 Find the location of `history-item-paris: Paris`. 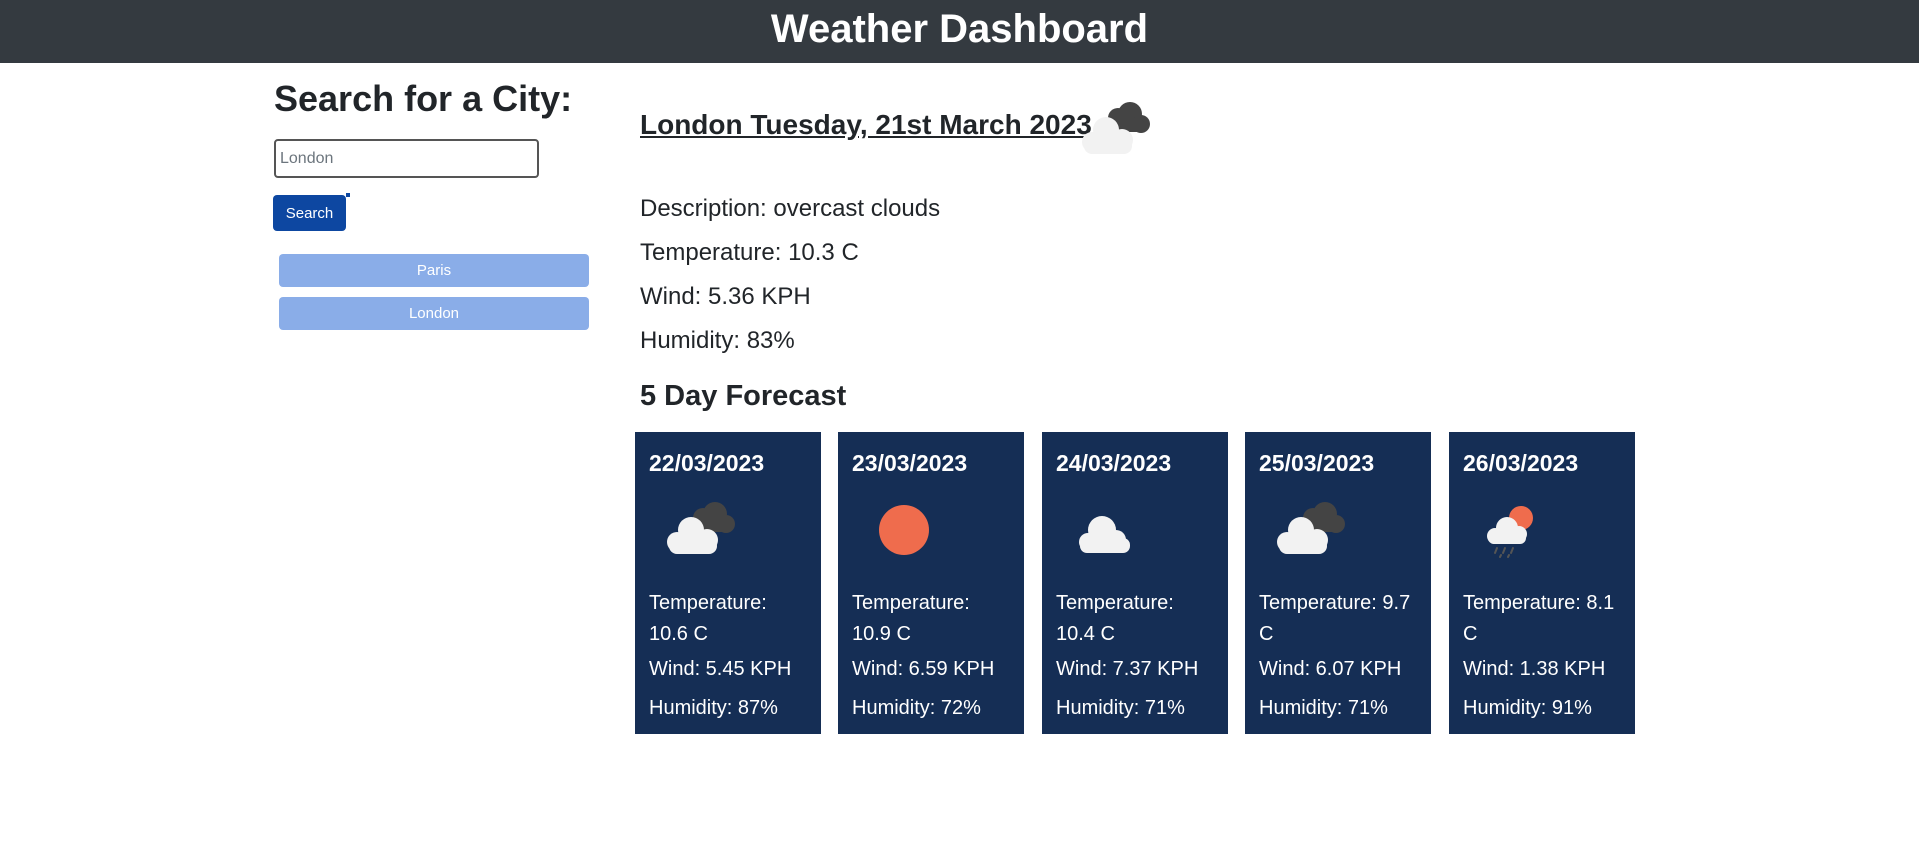

history-item-paris: Paris is located at coordinates (434, 270).